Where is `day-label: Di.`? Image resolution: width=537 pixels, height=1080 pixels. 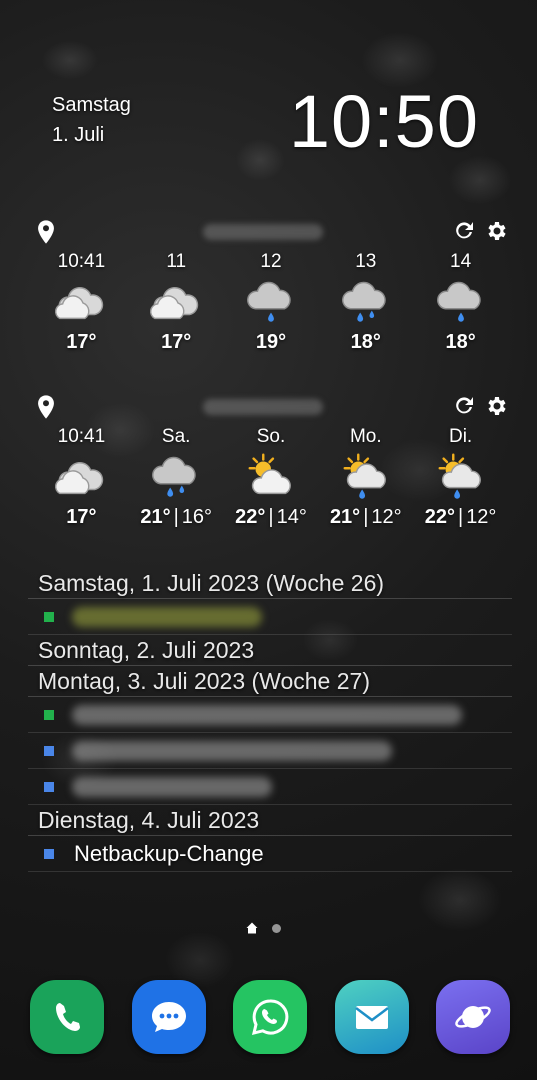
day-label: Di. is located at coordinates (460, 436).